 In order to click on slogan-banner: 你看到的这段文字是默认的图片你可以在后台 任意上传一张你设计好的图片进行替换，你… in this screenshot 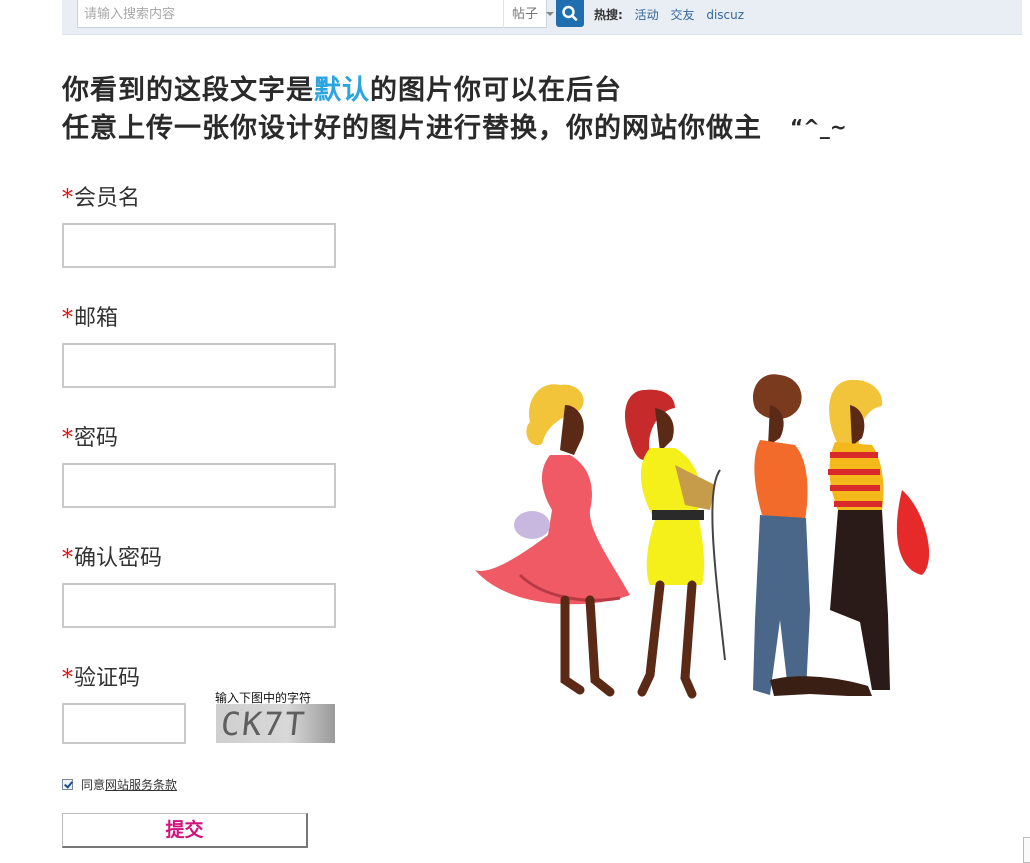, I will do `click(477, 110)`.